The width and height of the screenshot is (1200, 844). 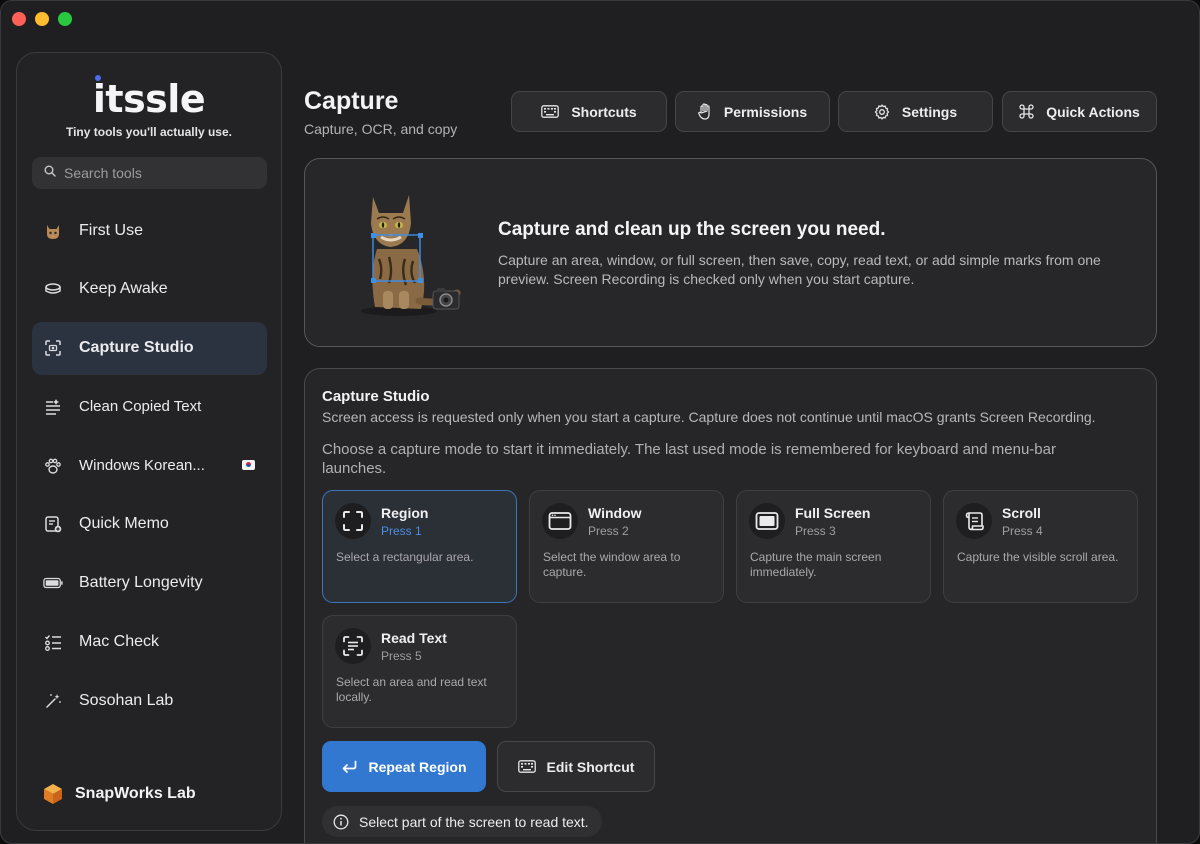 I want to click on sidebar-item-label: First Use, so click(x=111, y=230).